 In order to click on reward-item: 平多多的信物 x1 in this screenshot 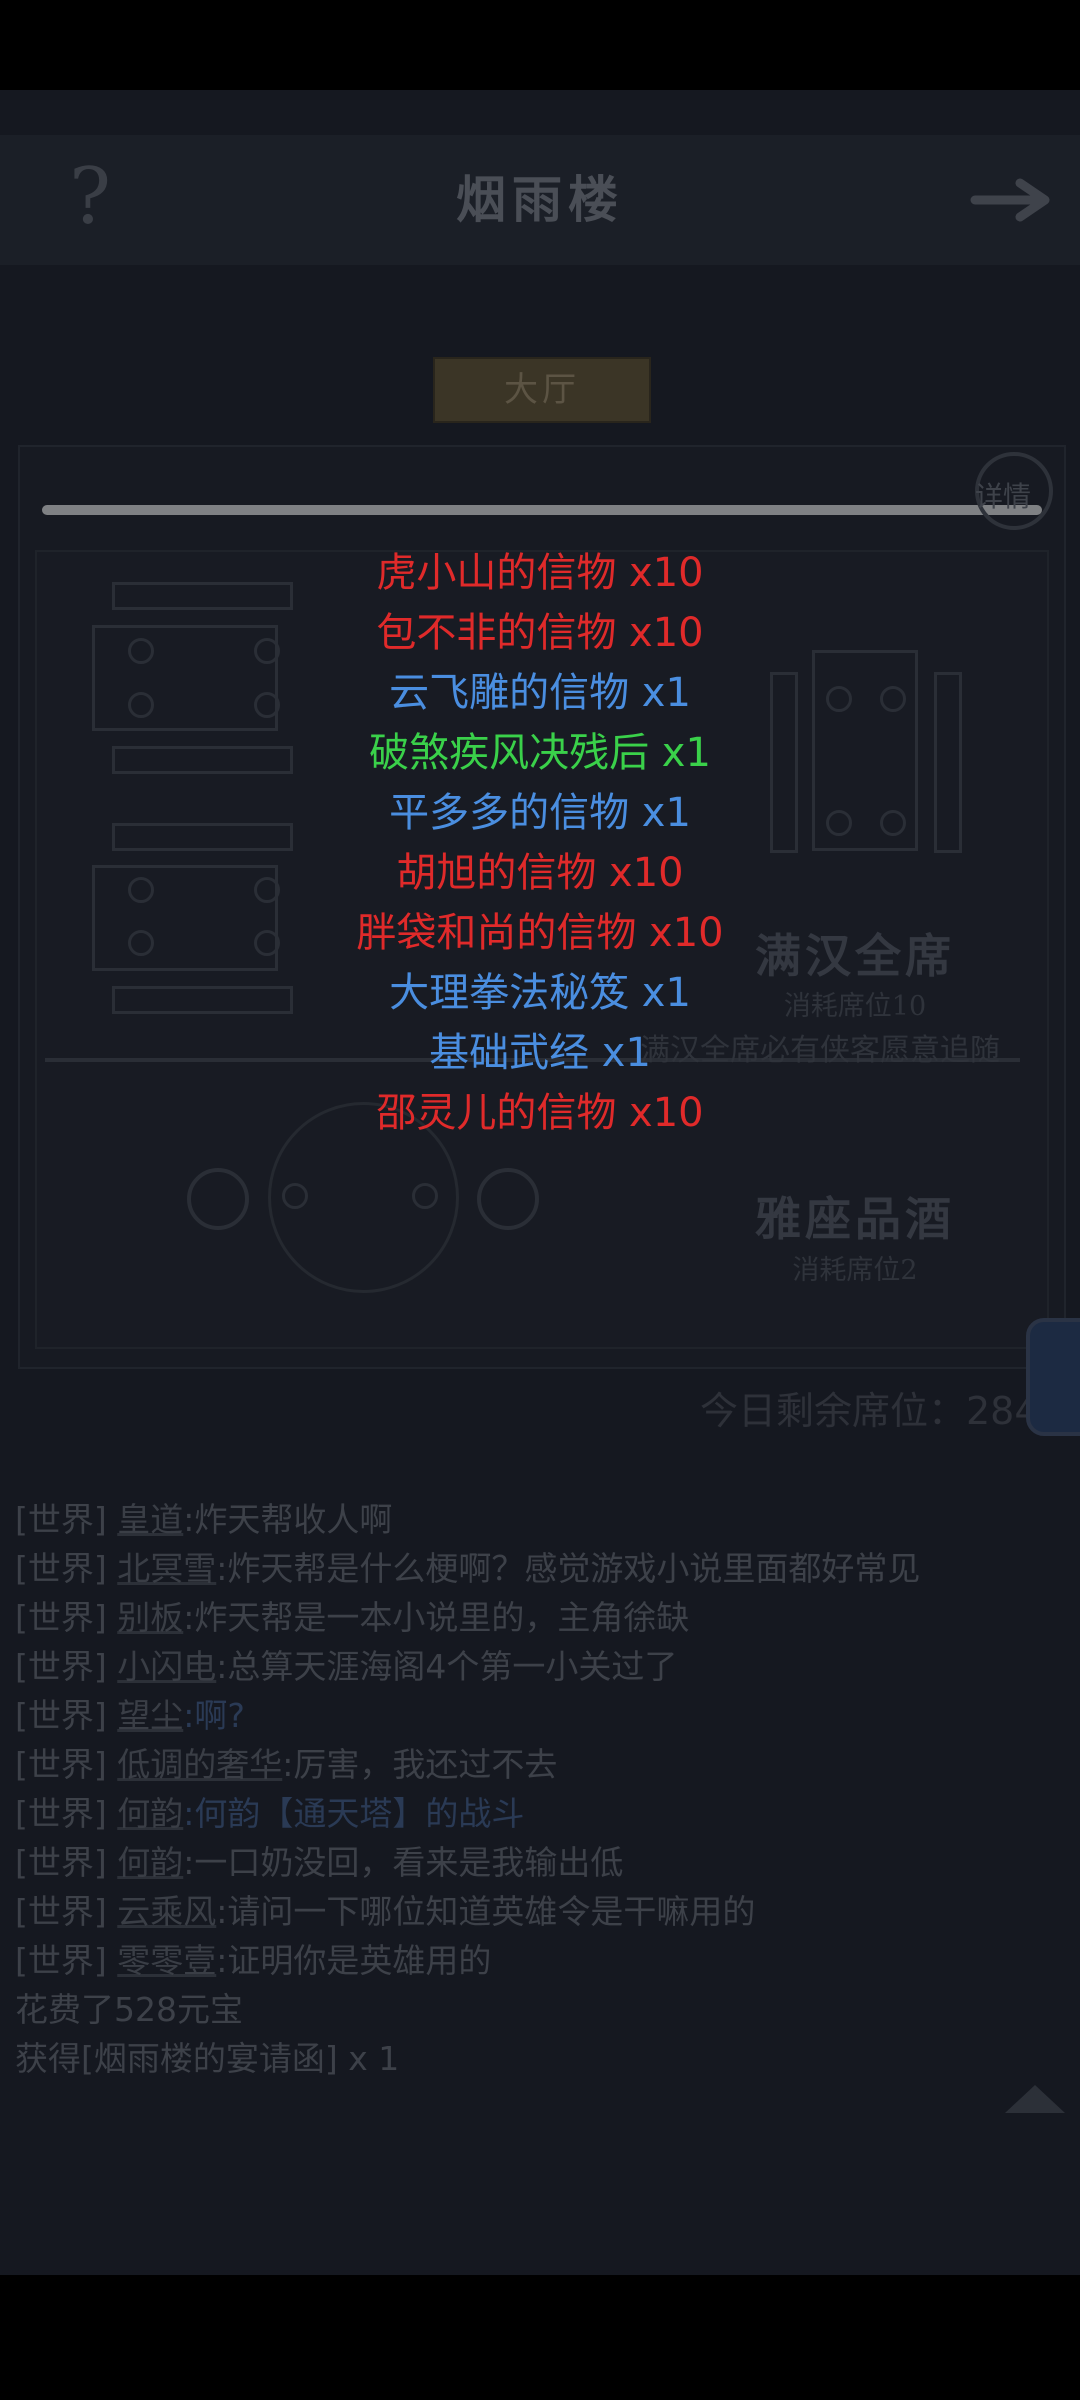, I will do `click(540, 813)`.